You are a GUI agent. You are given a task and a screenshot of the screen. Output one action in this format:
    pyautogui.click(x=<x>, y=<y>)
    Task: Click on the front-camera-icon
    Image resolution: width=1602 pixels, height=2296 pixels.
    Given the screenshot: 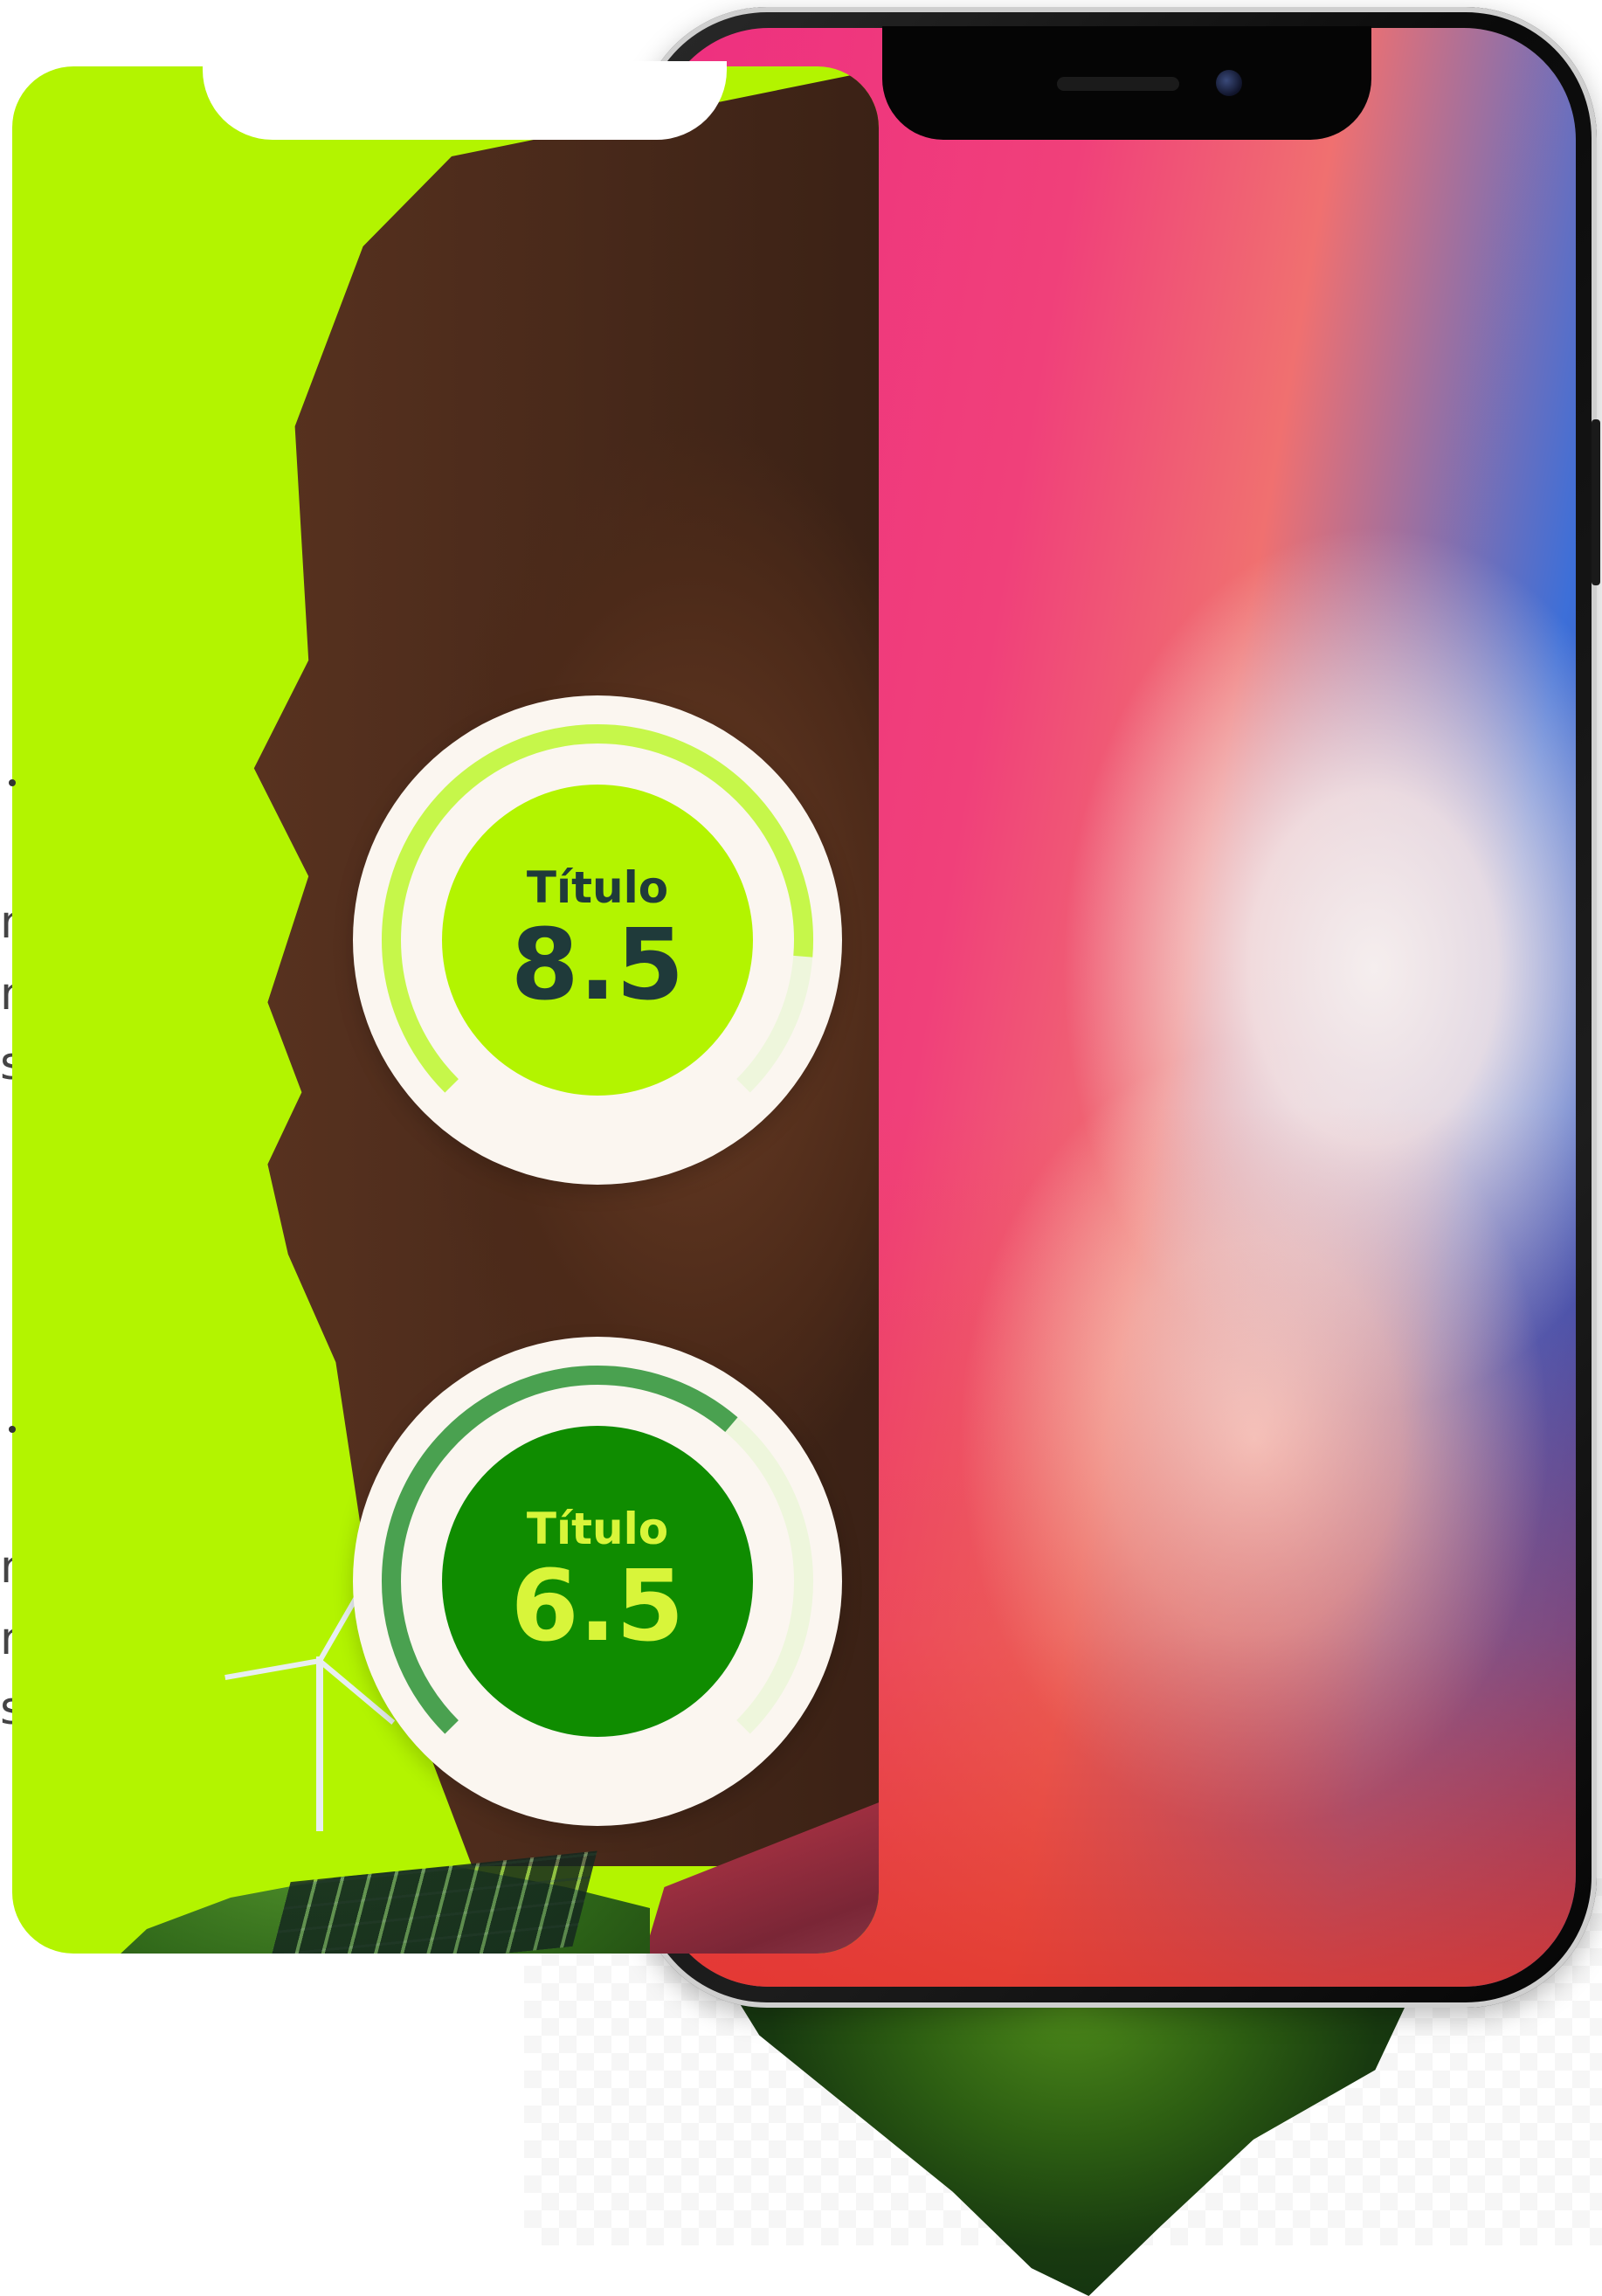 What is the action you would take?
    pyautogui.click(x=1229, y=83)
    